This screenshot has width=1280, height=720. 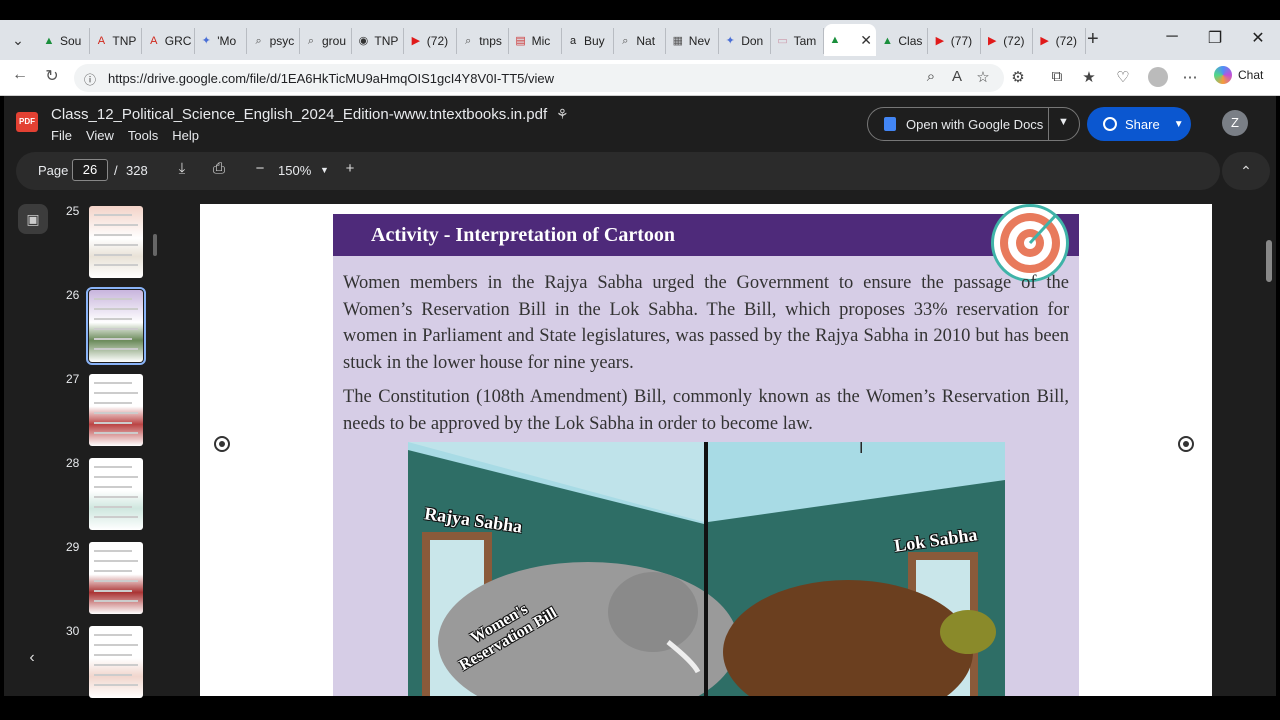 I want to click on browser-tab: ✦ 'Mo, so click(x=221, y=41).